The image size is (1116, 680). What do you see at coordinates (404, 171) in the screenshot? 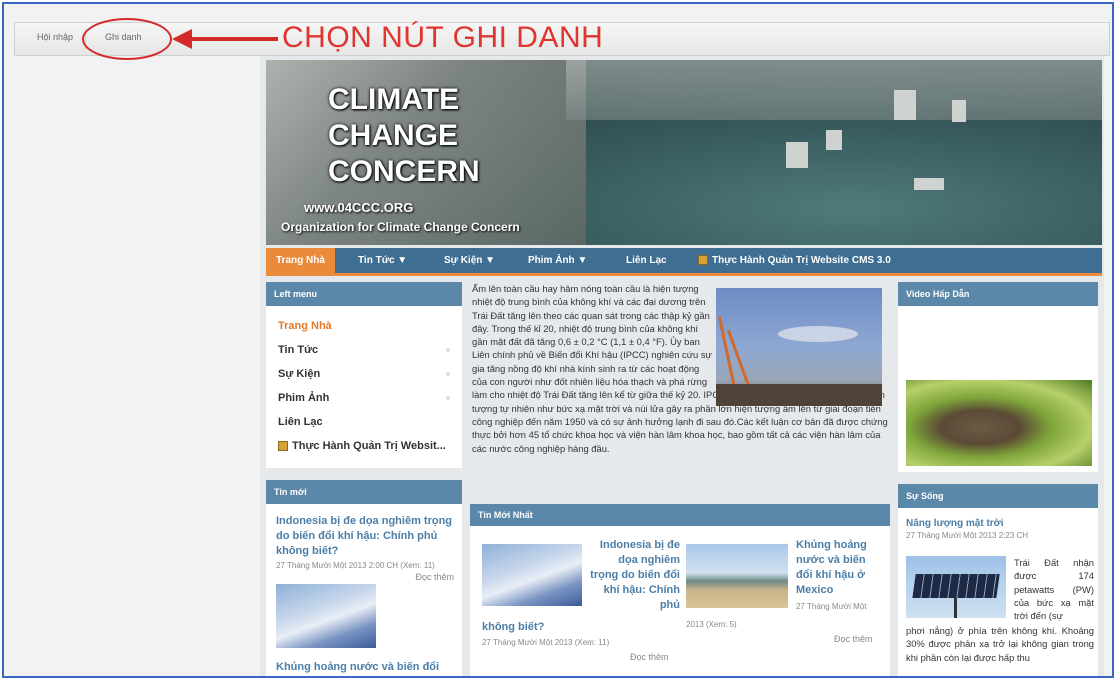
I see `banner-title-line: CONCERN` at bounding box center [404, 171].